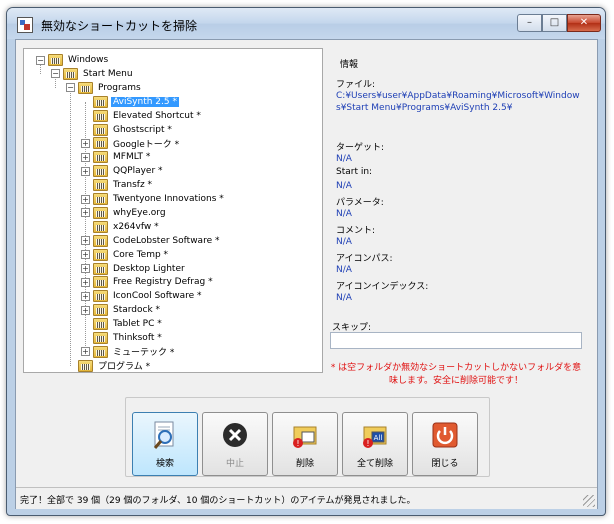 The height and width of the screenshot is (524, 614). Describe the element at coordinates (138, 171) in the screenshot. I see `tree-item-label: QQPlayer *` at that location.